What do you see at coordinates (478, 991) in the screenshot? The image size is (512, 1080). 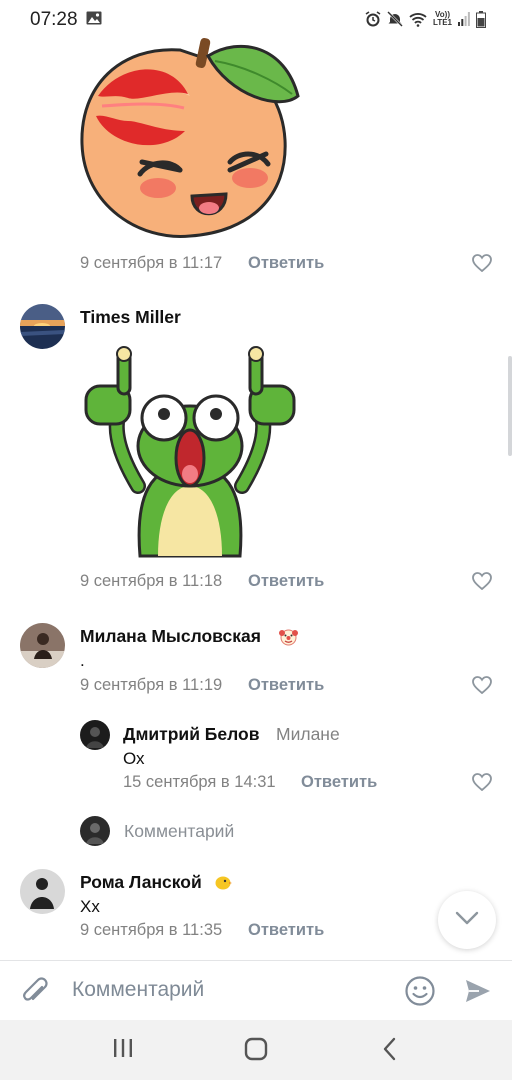 I see `send-icon` at bounding box center [478, 991].